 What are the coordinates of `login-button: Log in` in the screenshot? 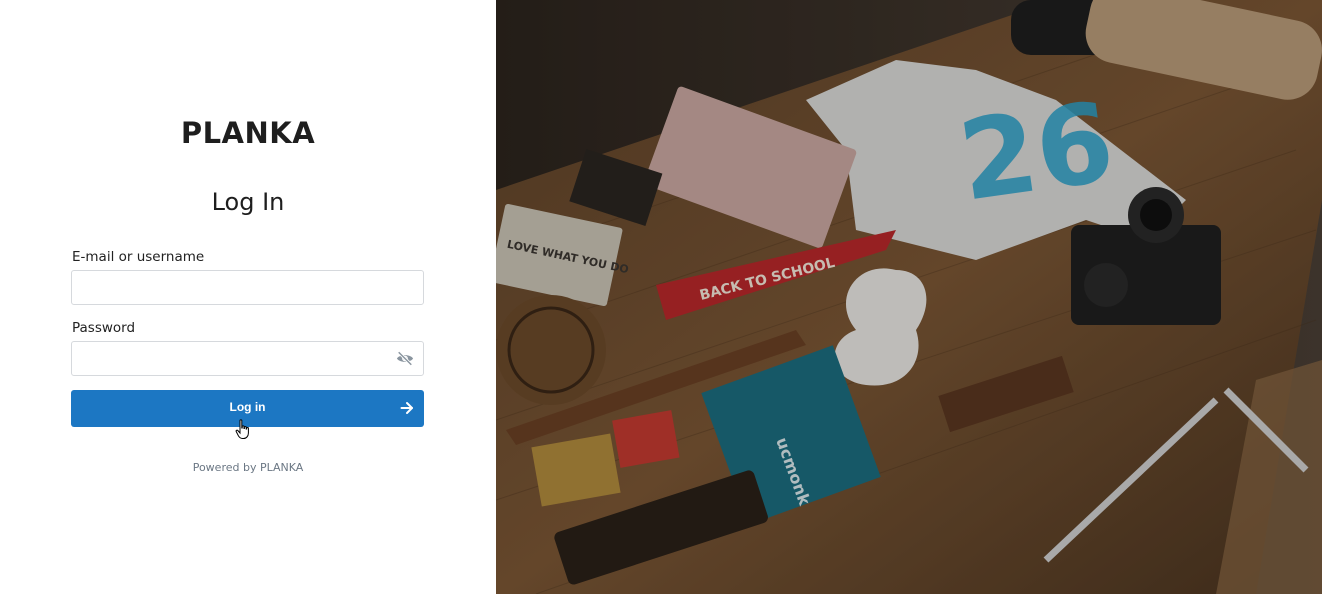 It's located at (247, 408).